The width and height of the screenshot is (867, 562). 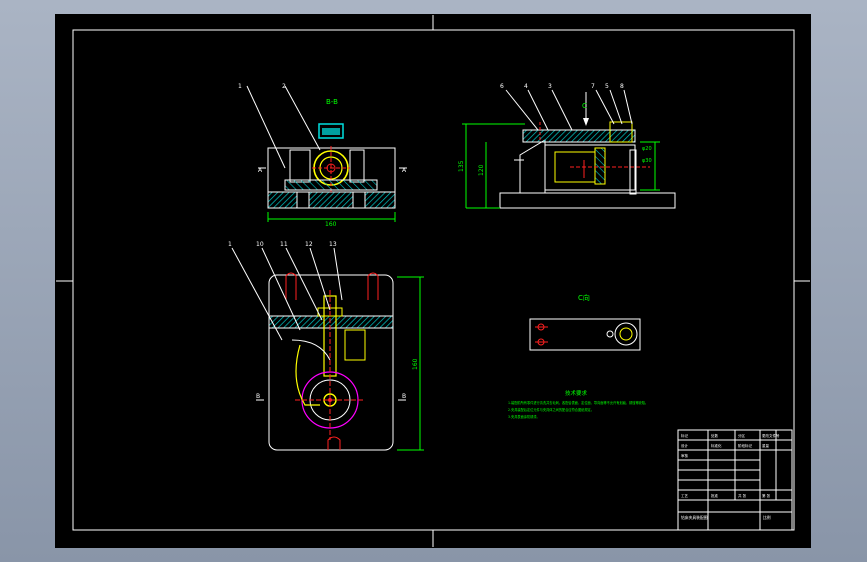 What do you see at coordinates (685, 495) in the screenshot?
I see `tb-r3-c0: 工艺` at bounding box center [685, 495].